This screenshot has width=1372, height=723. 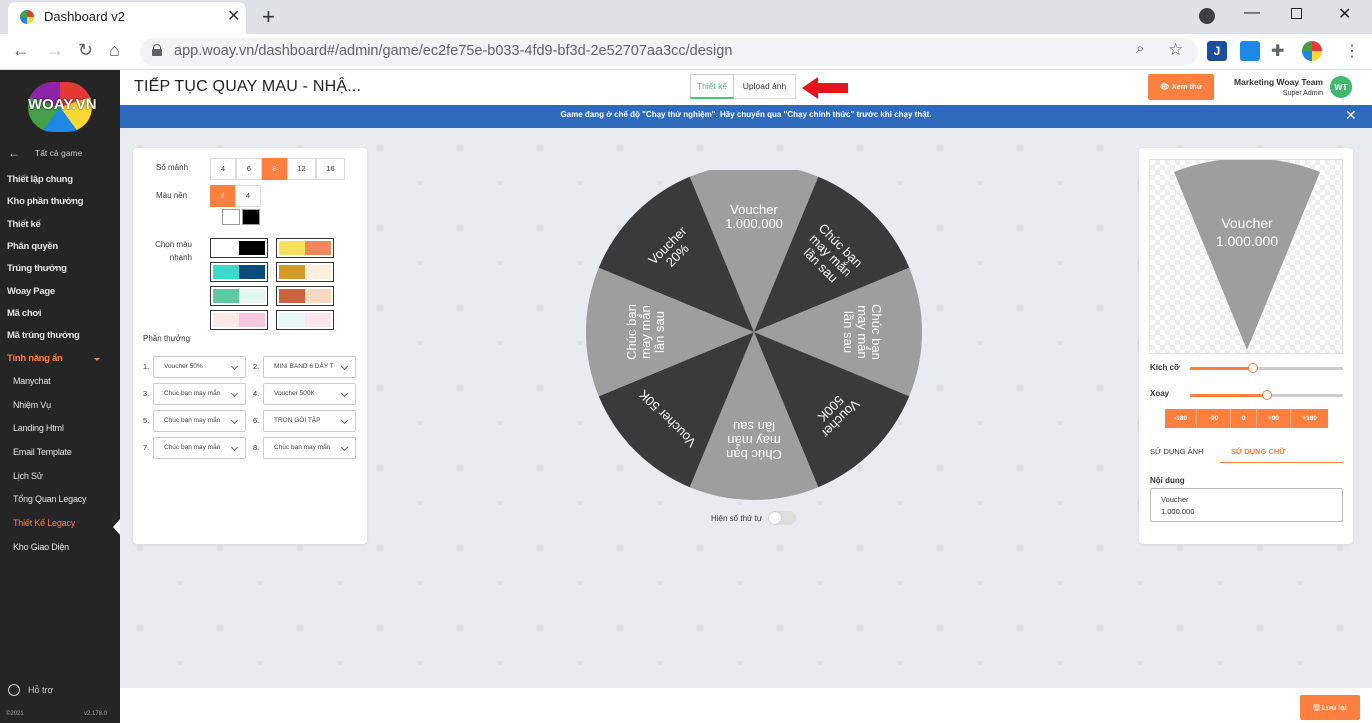 What do you see at coordinates (1351, 115) in the screenshot?
I see `banner-close-icon: ✕` at bounding box center [1351, 115].